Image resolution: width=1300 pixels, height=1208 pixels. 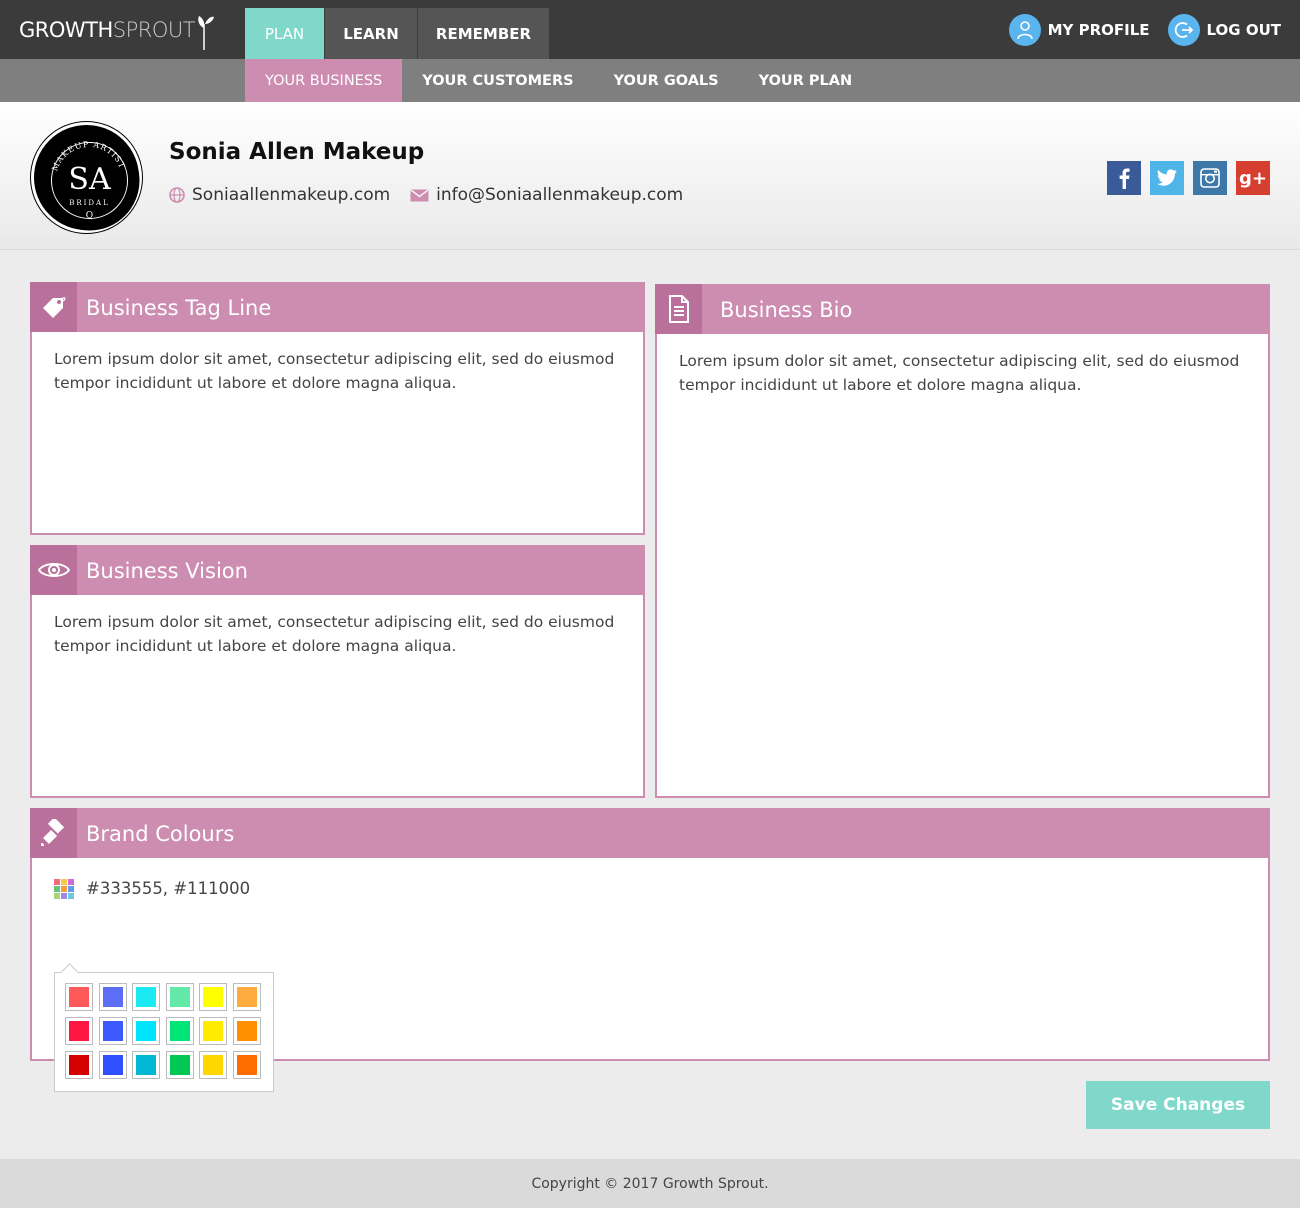 What do you see at coordinates (168, 889) in the screenshot?
I see `brand-colour-values: #333555, #111000` at bounding box center [168, 889].